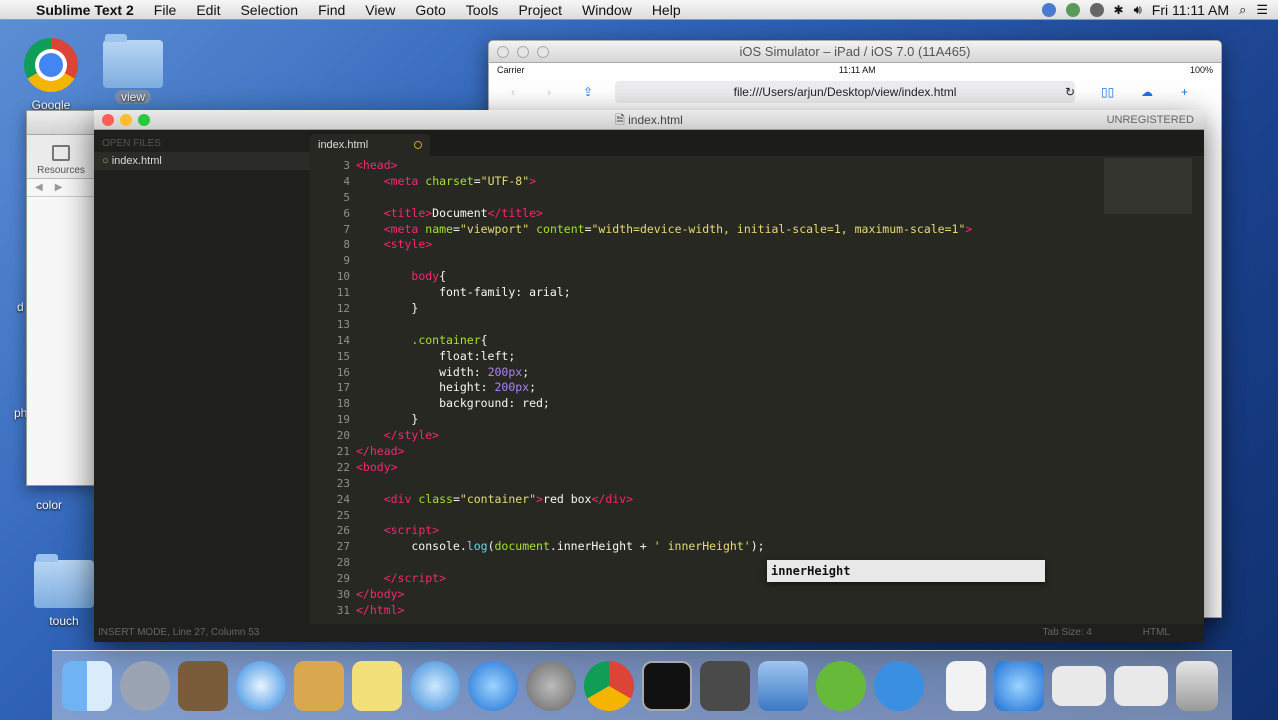 The width and height of the screenshot is (1278, 720). What do you see at coordinates (725, 685) in the screenshot?
I see `sublime-icon` at bounding box center [725, 685].